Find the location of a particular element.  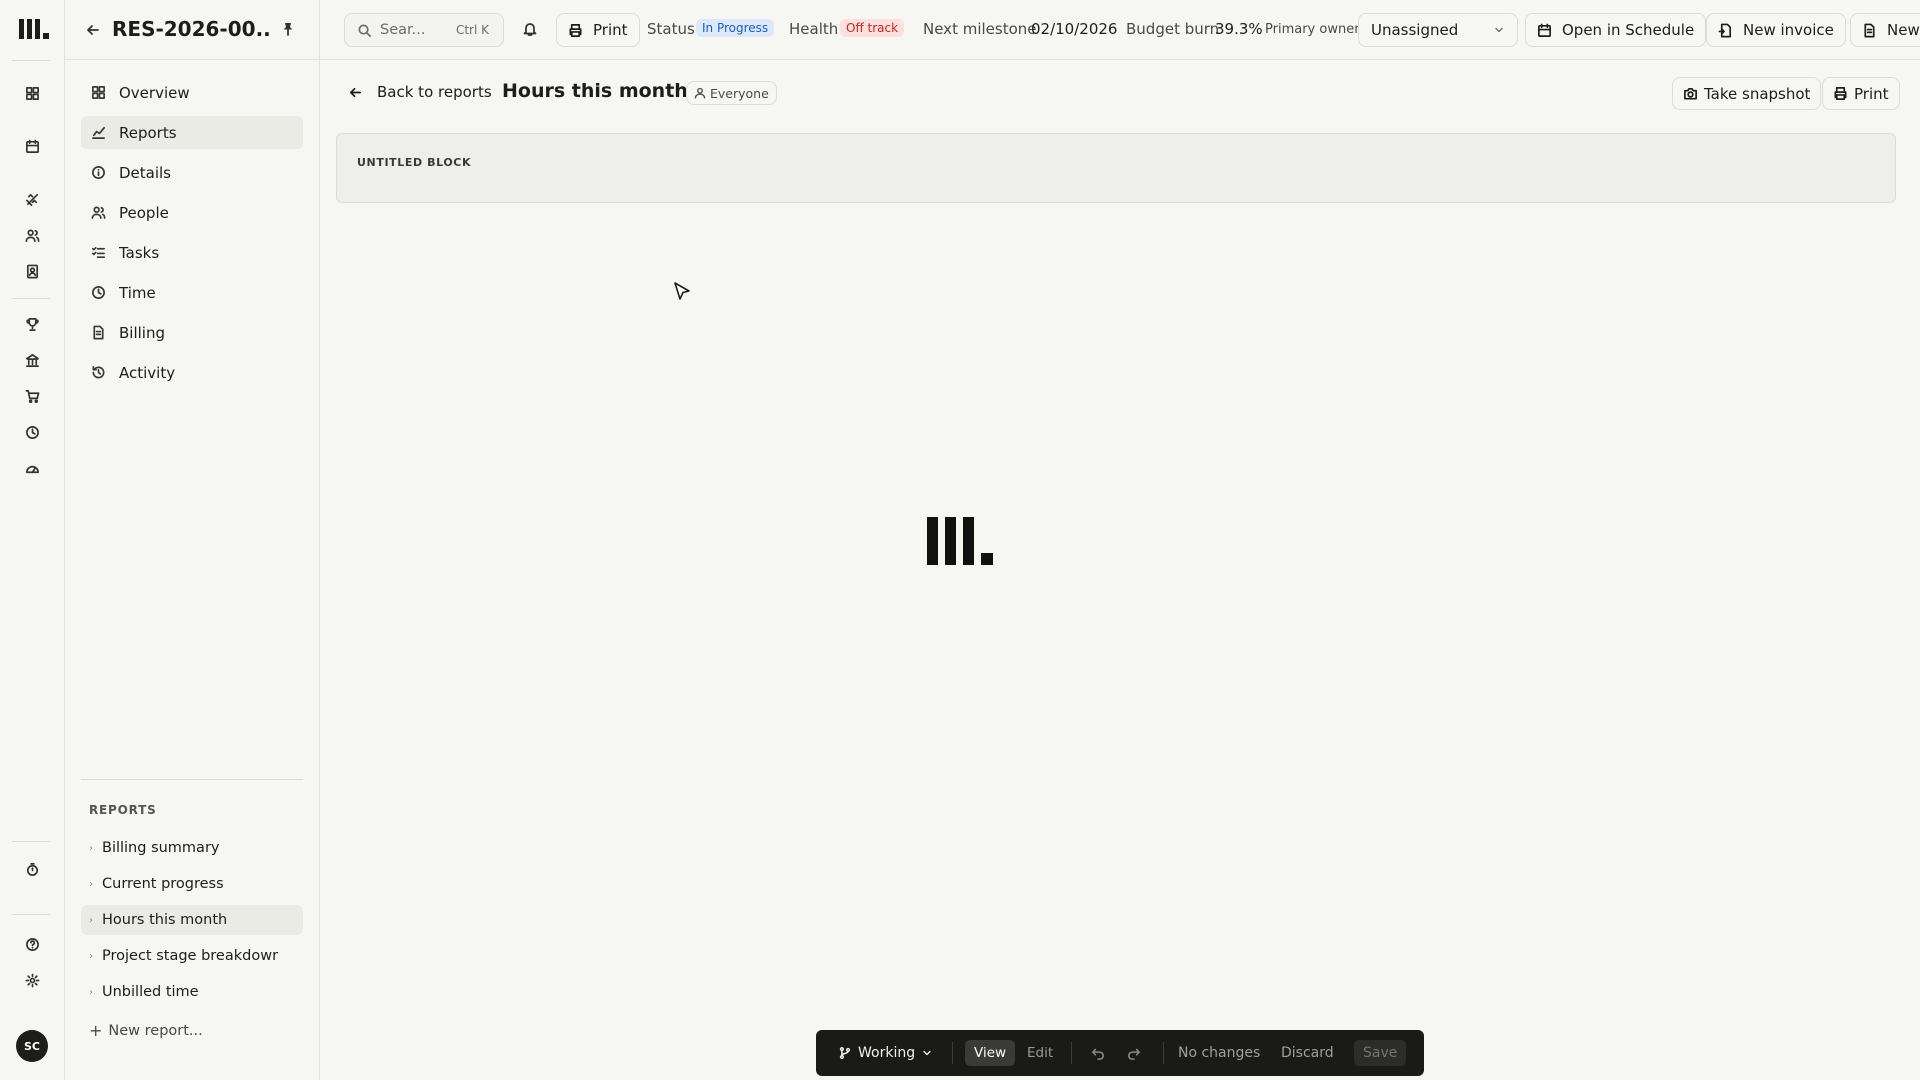

new-document-label: New is located at coordinates (1903, 30).